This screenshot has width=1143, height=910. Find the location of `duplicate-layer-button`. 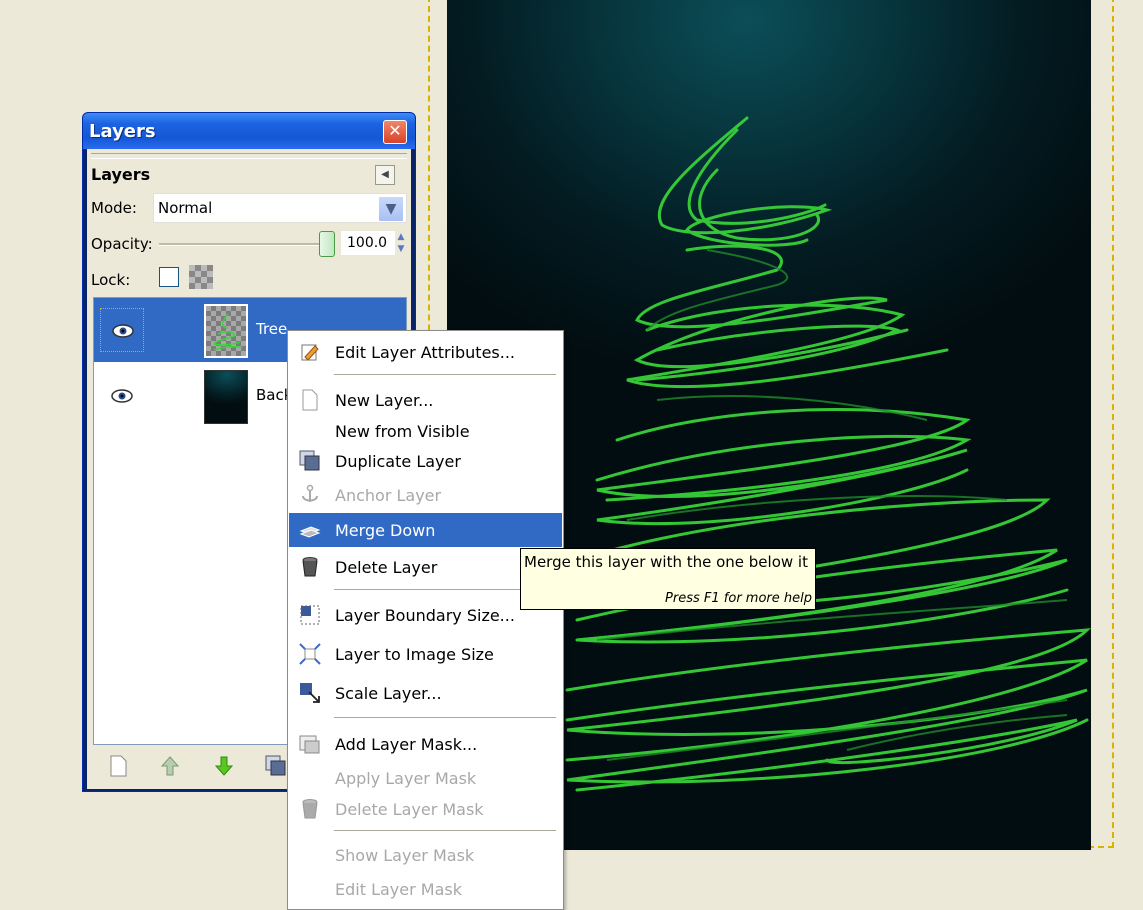

duplicate-layer-button is located at coordinates (276, 766).